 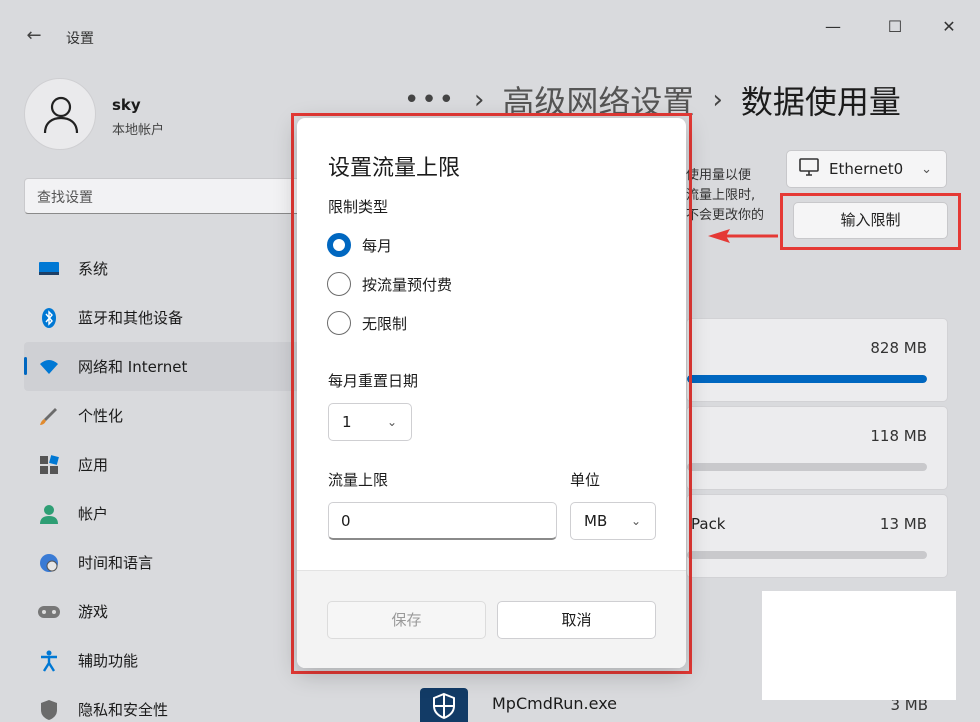 What do you see at coordinates (585, 480) in the screenshot?
I see `unit-label: 单位` at bounding box center [585, 480].